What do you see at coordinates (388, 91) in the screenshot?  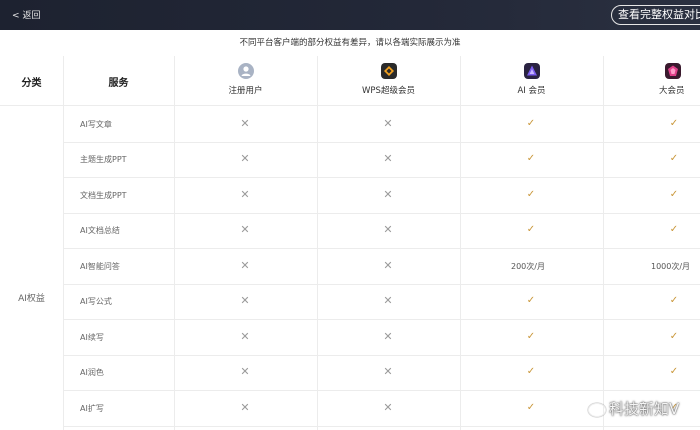 I see `plan-name: WPS超级会员` at bounding box center [388, 91].